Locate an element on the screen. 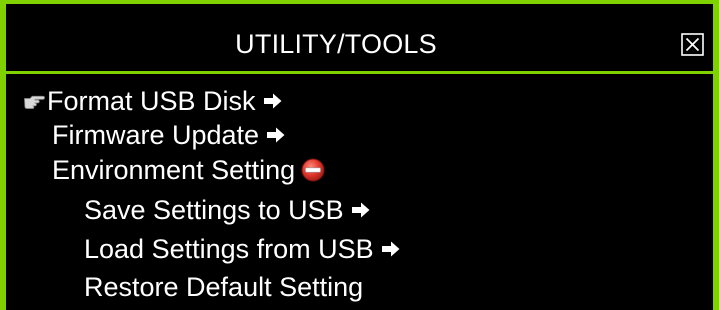 The height and width of the screenshot is (310, 719). menu-item-label: Format USB Disk is located at coordinates (151, 101).